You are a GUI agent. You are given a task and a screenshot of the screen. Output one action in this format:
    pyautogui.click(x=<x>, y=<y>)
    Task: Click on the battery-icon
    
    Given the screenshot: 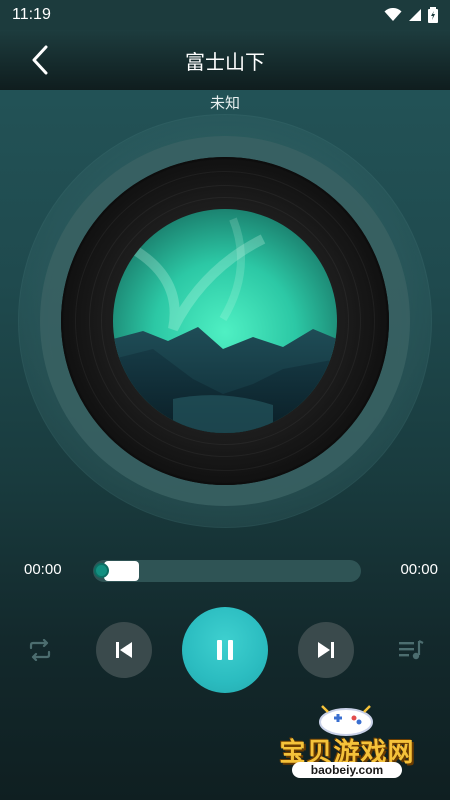 What is the action you would take?
    pyautogui.click(x=433, y=15)
    